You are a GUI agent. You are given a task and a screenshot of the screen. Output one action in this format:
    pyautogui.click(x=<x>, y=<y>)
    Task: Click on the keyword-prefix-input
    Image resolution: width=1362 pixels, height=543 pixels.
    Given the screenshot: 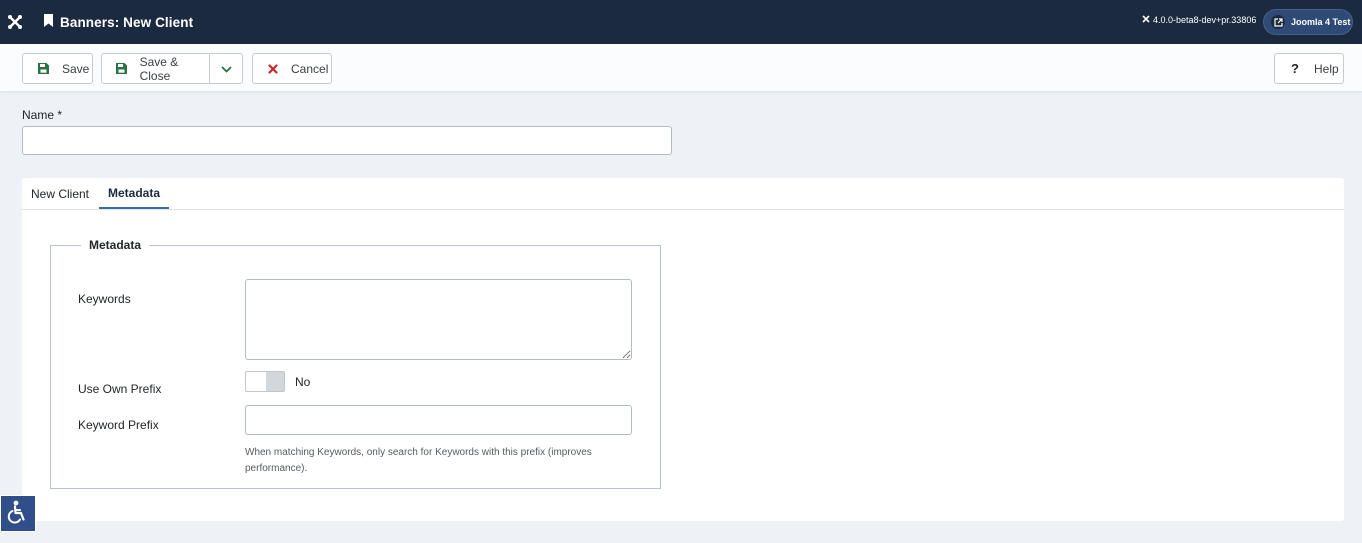 What is the action you would take?
    pyautogui.click(x=438, y=420)
    